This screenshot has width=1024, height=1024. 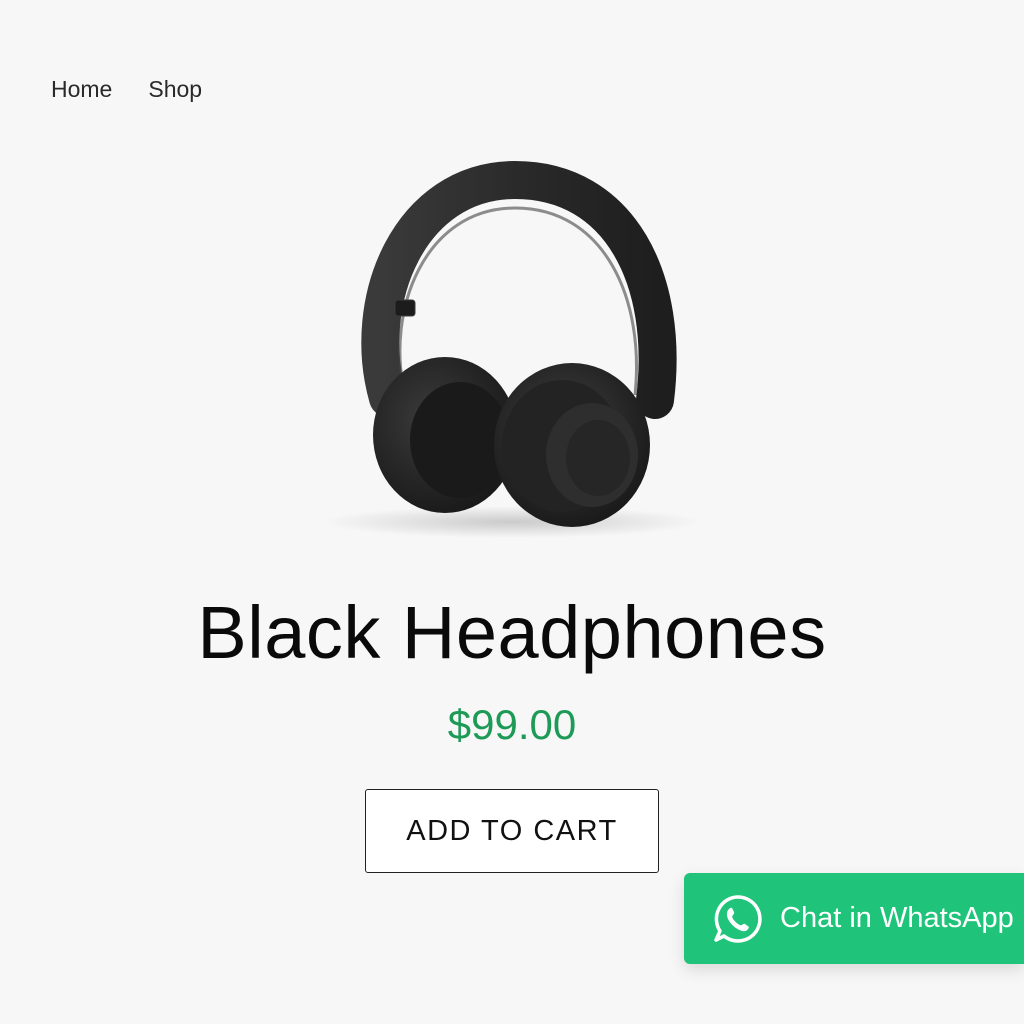 I want to click on nav-home-link: Home, so click(x=81, y=89).